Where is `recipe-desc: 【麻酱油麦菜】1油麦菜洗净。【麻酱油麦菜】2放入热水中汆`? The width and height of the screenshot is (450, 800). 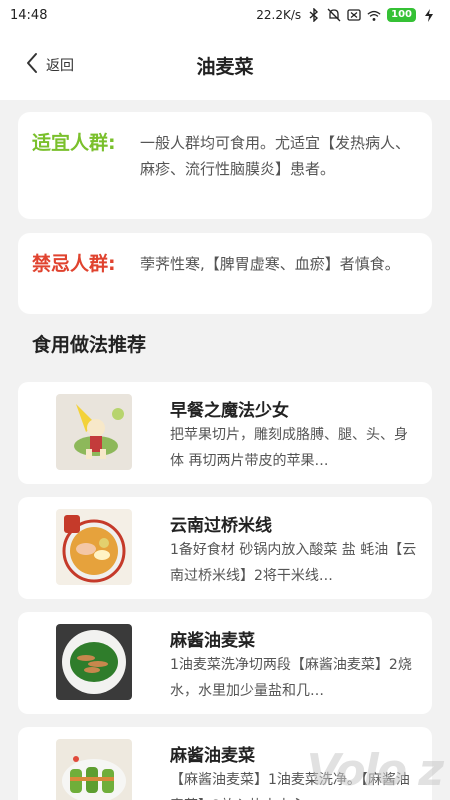
recipe-desc: 【麻酱油麦菜】1油麦菜洗净。【麻酱油麦菜】2放入热水中汆 is located at coordinates (290, 786).